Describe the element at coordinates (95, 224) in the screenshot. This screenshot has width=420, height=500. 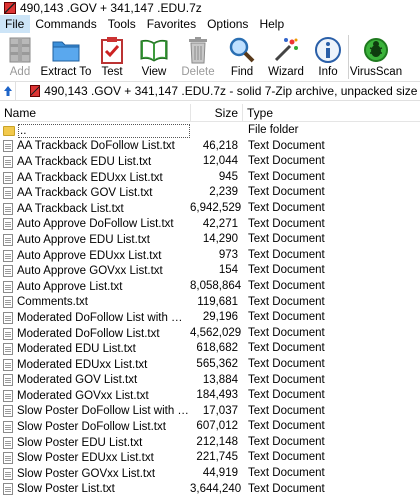
I see `file-name: Auto Approve DoFollow List.txt` at that location.